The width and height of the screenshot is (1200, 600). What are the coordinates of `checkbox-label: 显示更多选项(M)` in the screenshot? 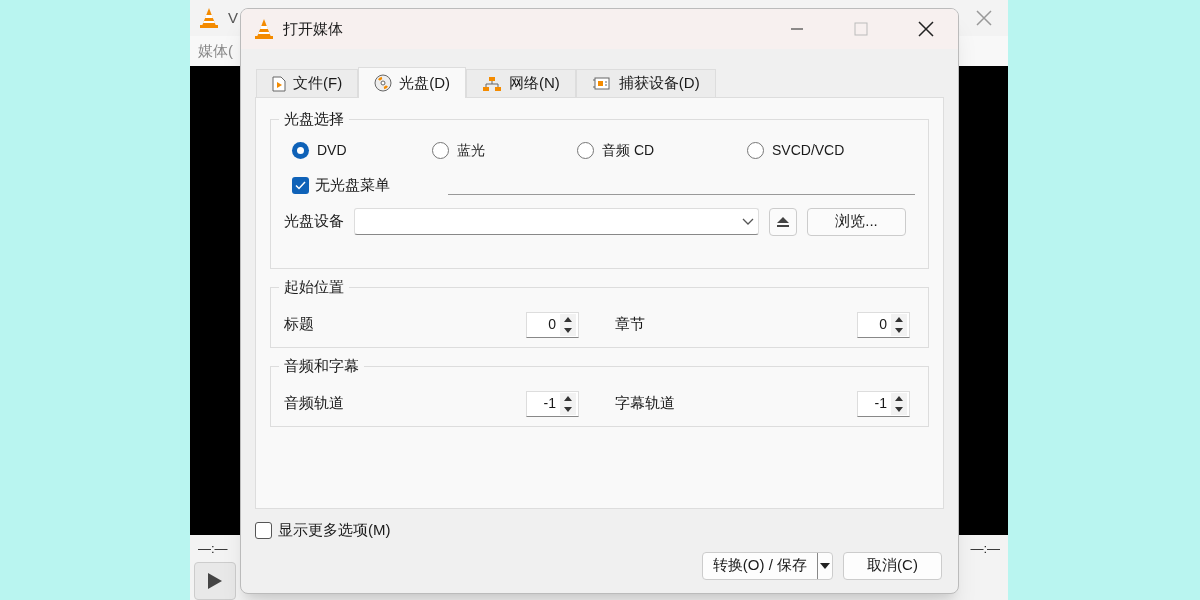 It's located at (334, 530).